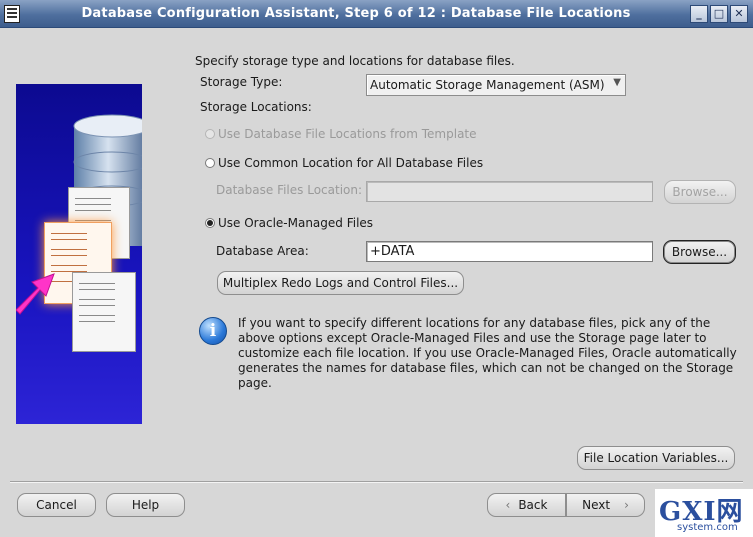 The height and width of the screenshot is (537, 753). Describe the element at coordinates (707, 527) in the screenshot. I see `watermark-site: system.com` at that location.